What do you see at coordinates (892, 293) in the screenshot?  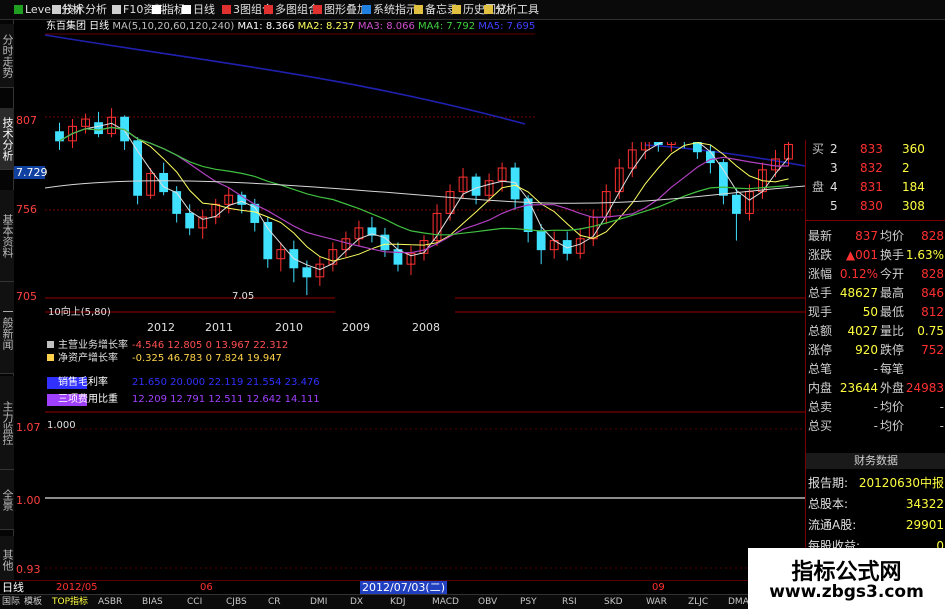 I see `quote-label: 最高` at bounding box center [892, 293].